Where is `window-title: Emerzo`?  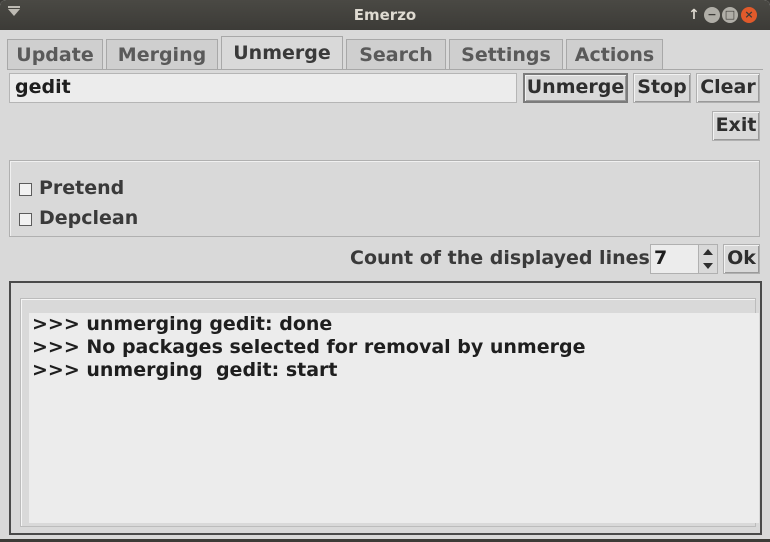
window-title: Emerzo is located at coordinates (385, 15).